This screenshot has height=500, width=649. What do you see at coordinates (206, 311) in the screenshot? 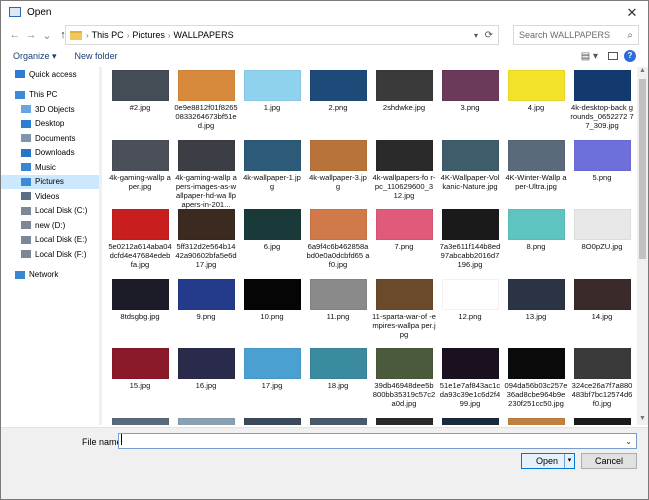
I see `file-item: 9.png` at bounding box center [206, 311].